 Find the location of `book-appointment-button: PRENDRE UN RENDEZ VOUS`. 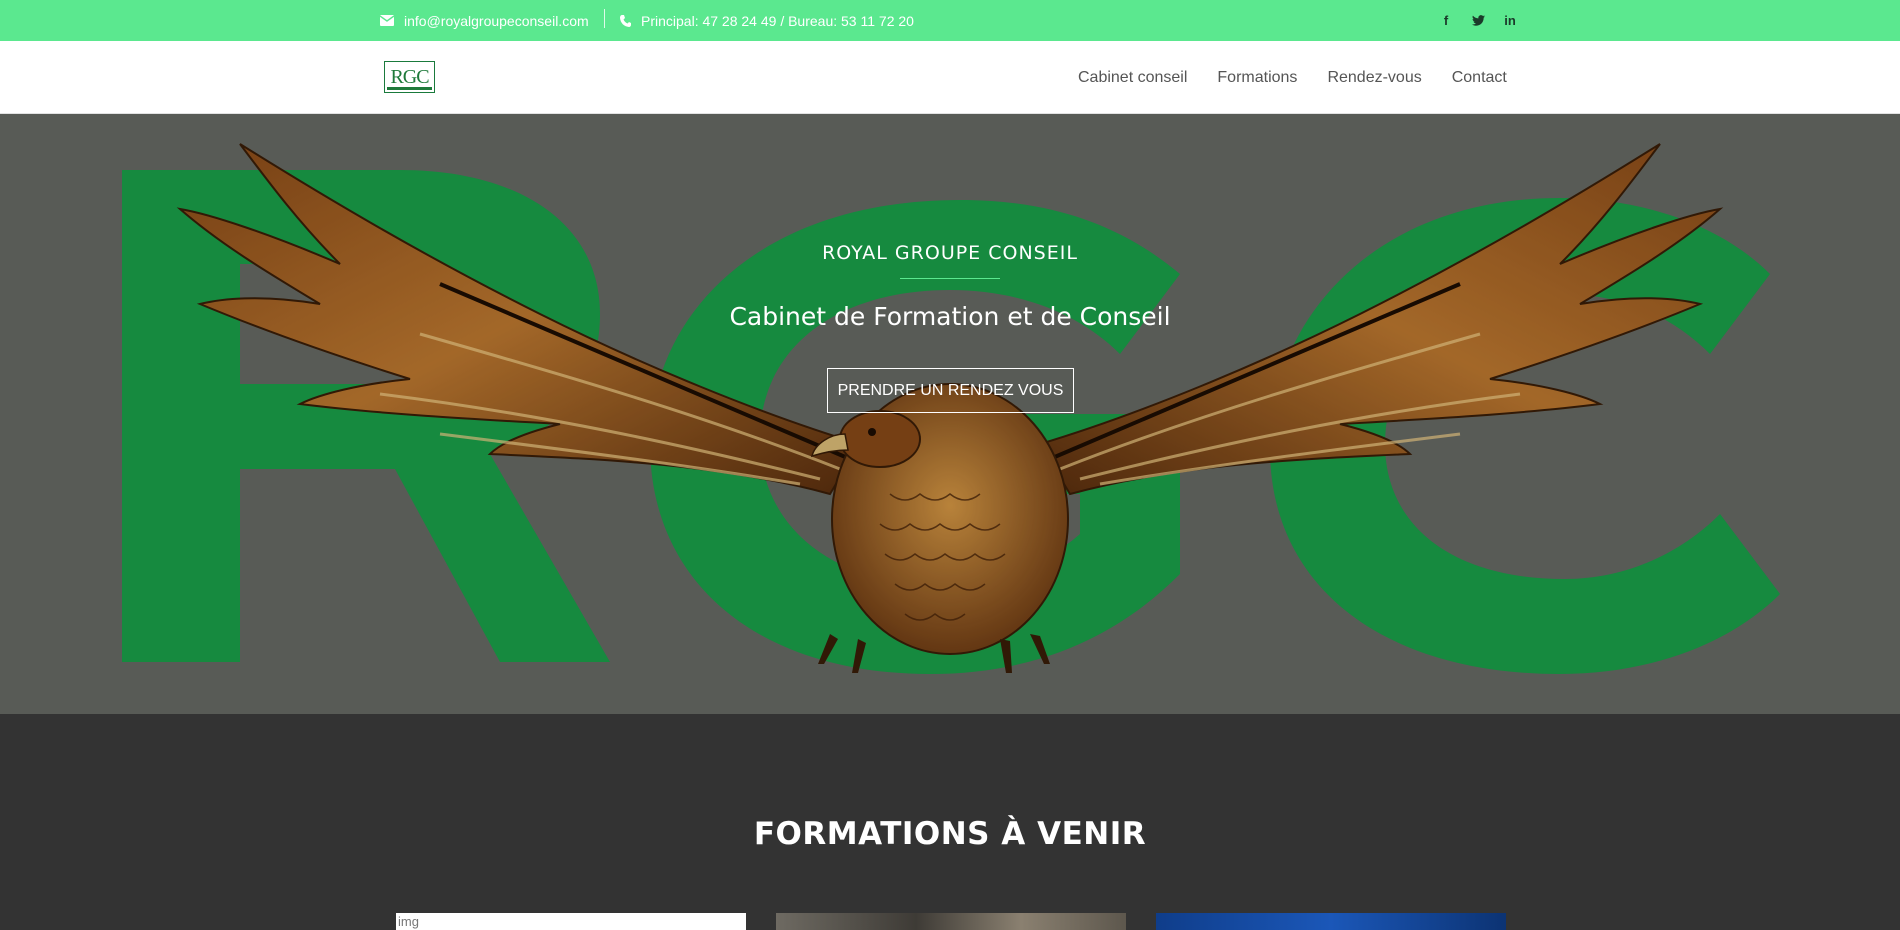

book-appointment-button: PRENDRE UN RENDEZ VOUS is located at coordinates (950, 390).